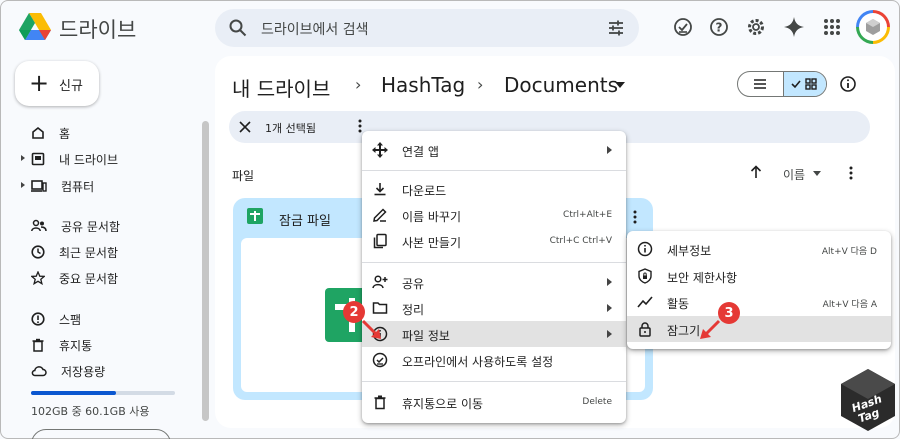 The width and height of the screenshot is (900, 439). Describe the element at coordinates (380, 189) in the screenshot. I see `download-icon` at that location.